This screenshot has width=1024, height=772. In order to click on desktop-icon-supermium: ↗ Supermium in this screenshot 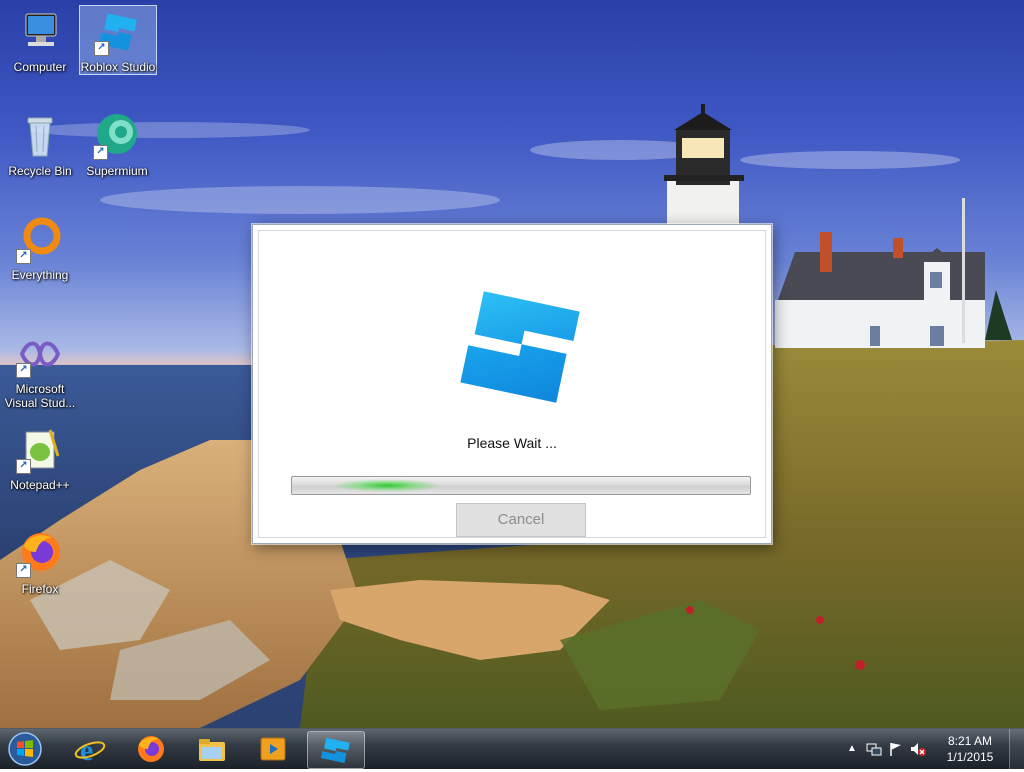, I will do `click(117, 145)`.